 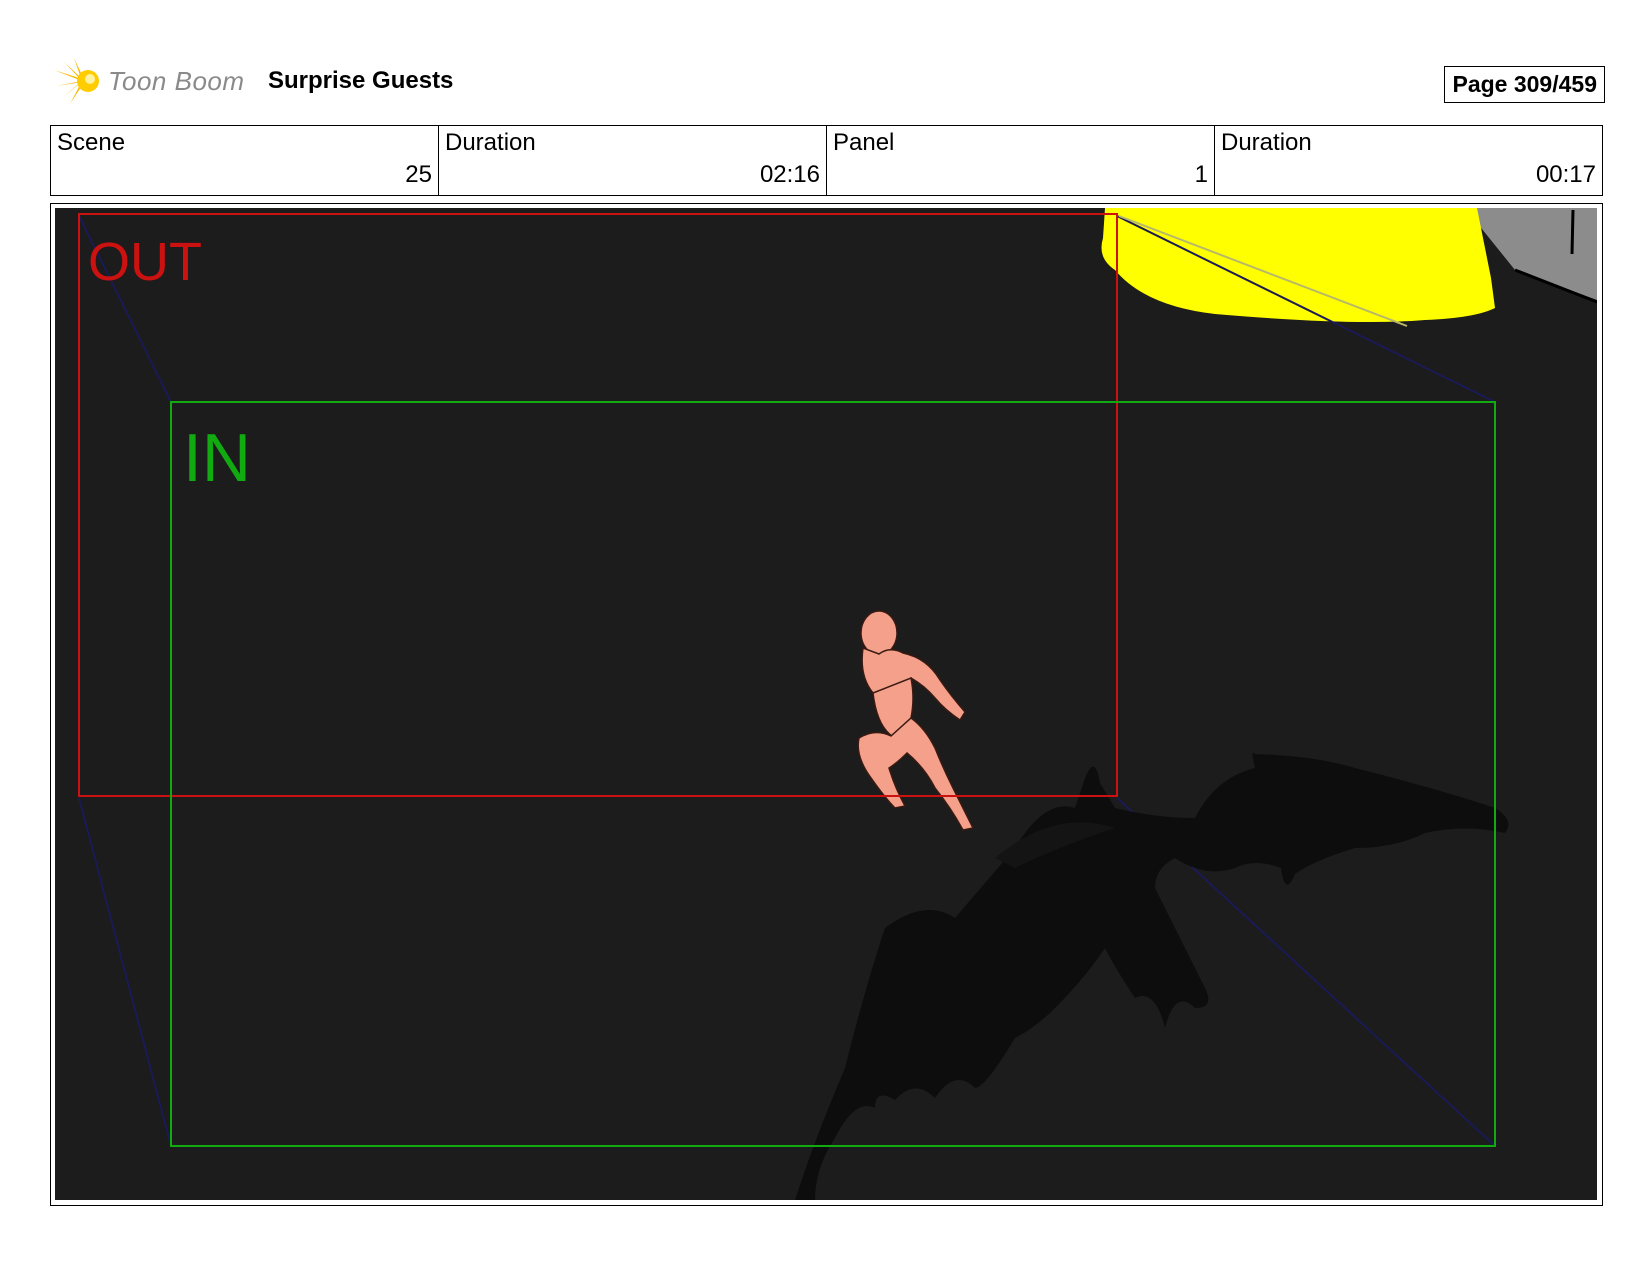 I want to click on toon-boom-logo: Toon Boom, so click(x=152, y=81).